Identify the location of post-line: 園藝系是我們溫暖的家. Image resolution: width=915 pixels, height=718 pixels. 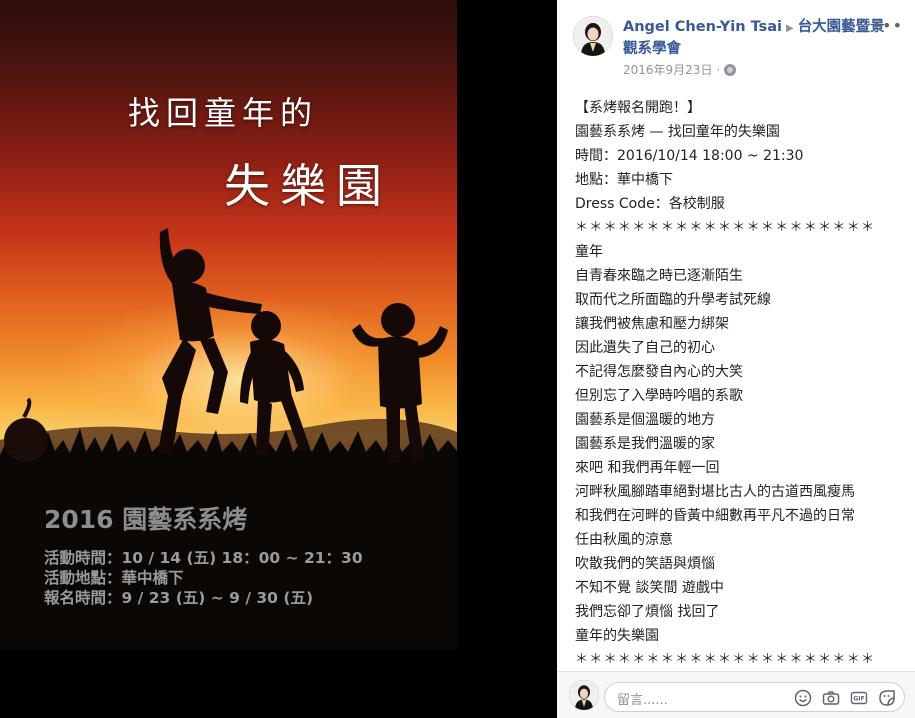
(645, 444).